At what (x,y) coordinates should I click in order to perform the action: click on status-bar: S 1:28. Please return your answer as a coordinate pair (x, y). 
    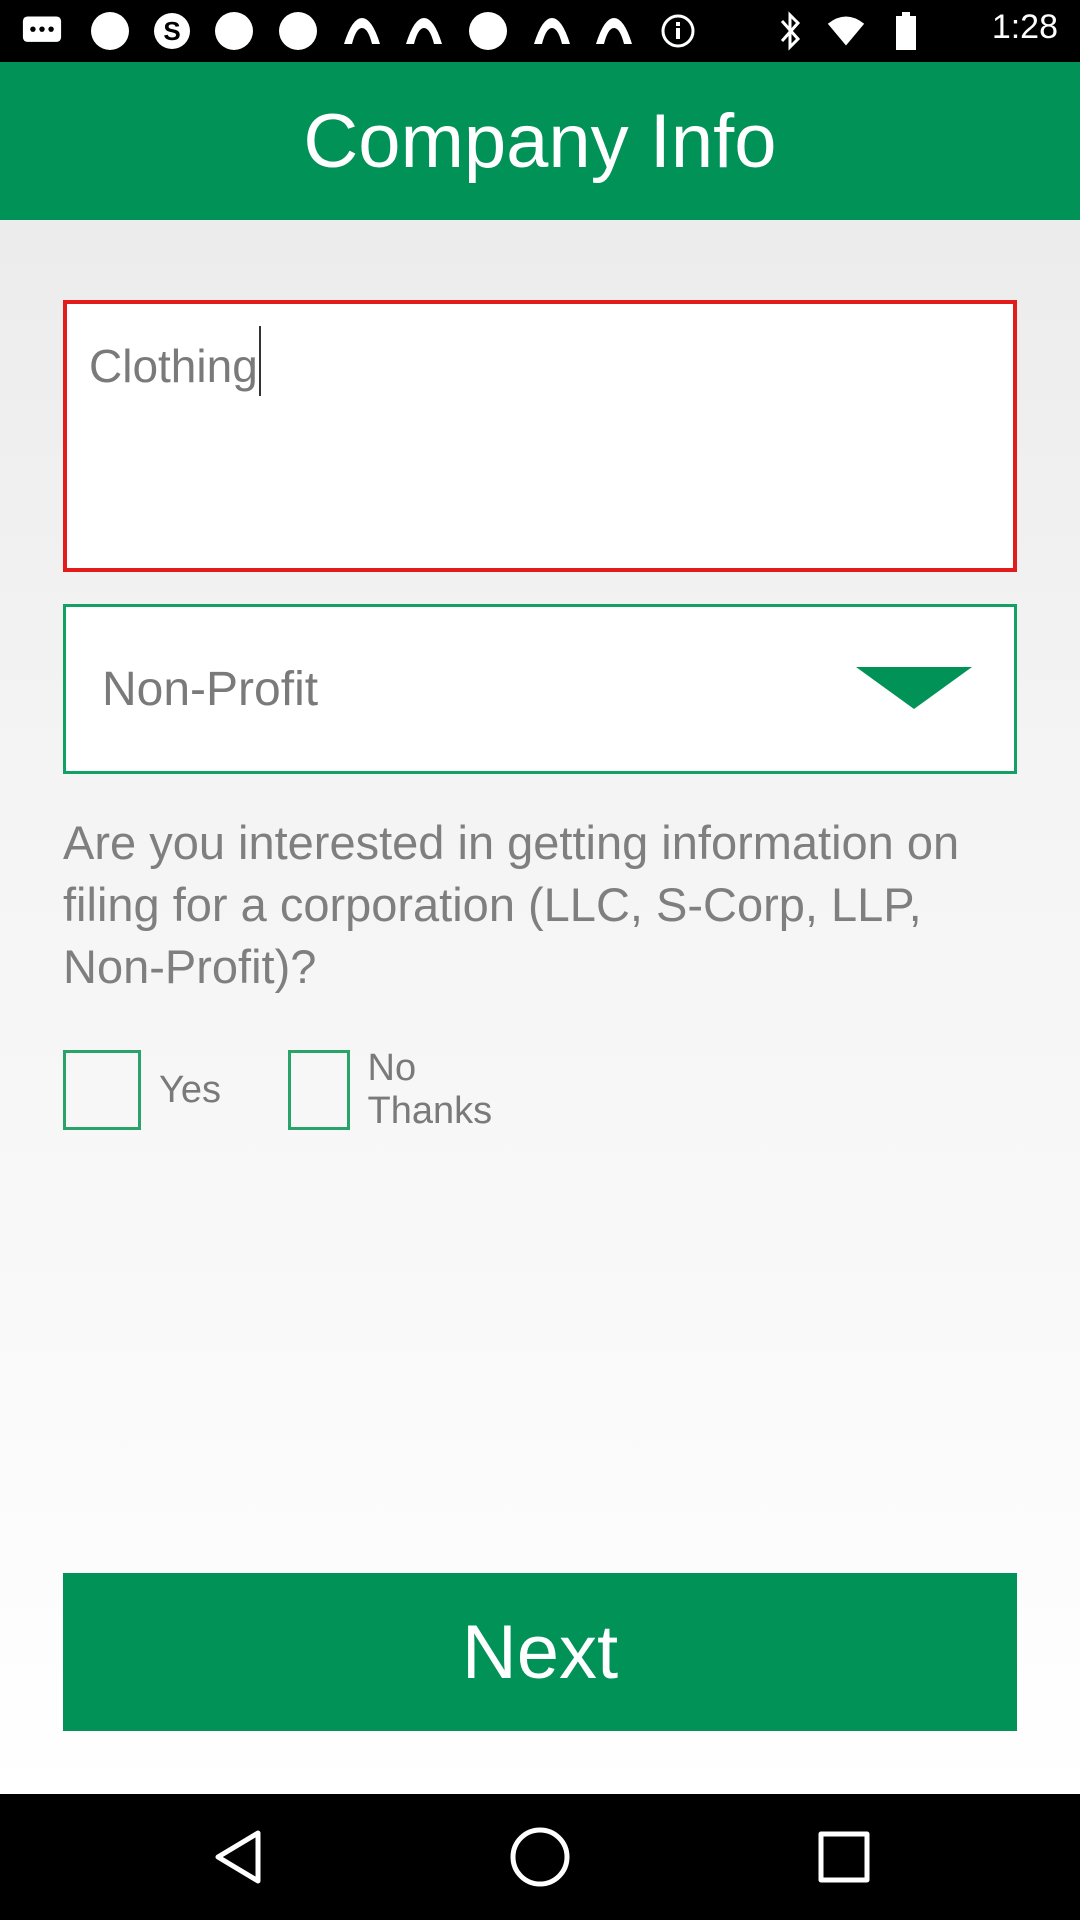
    Looking at the image, I should click on (540, 31).